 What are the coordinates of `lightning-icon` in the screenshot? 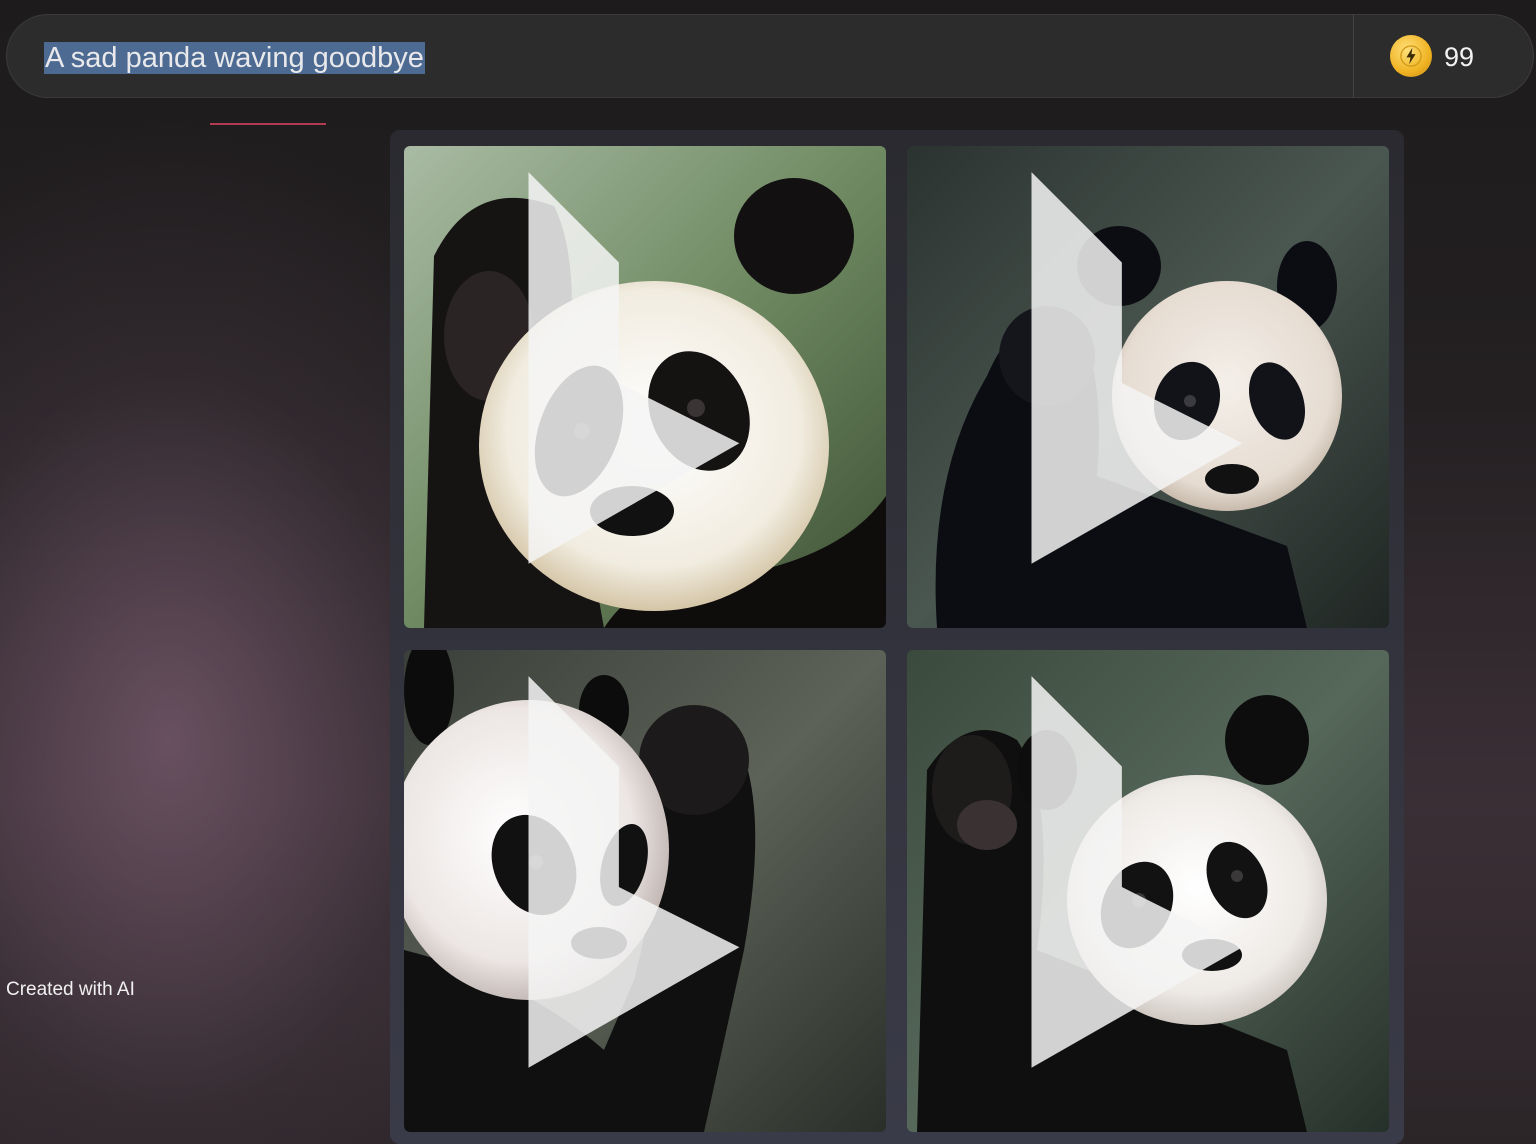 It's located at (1411, 56).